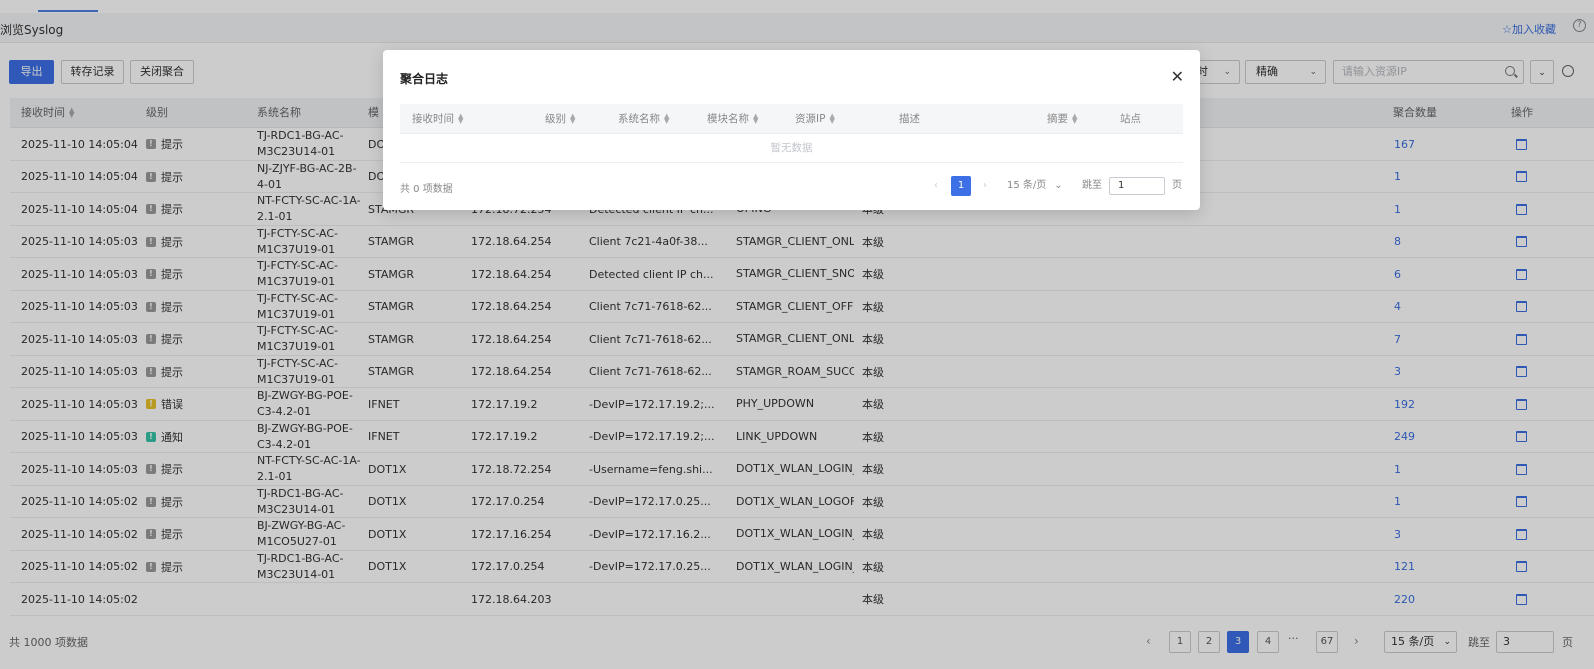 The width and height of the screenshot is (1594, 669). What do you see at coordinates (426, 189) in the screenshot?
I see `dialog-total-count: 共 0 项数据` at bounding box center [426, 189].